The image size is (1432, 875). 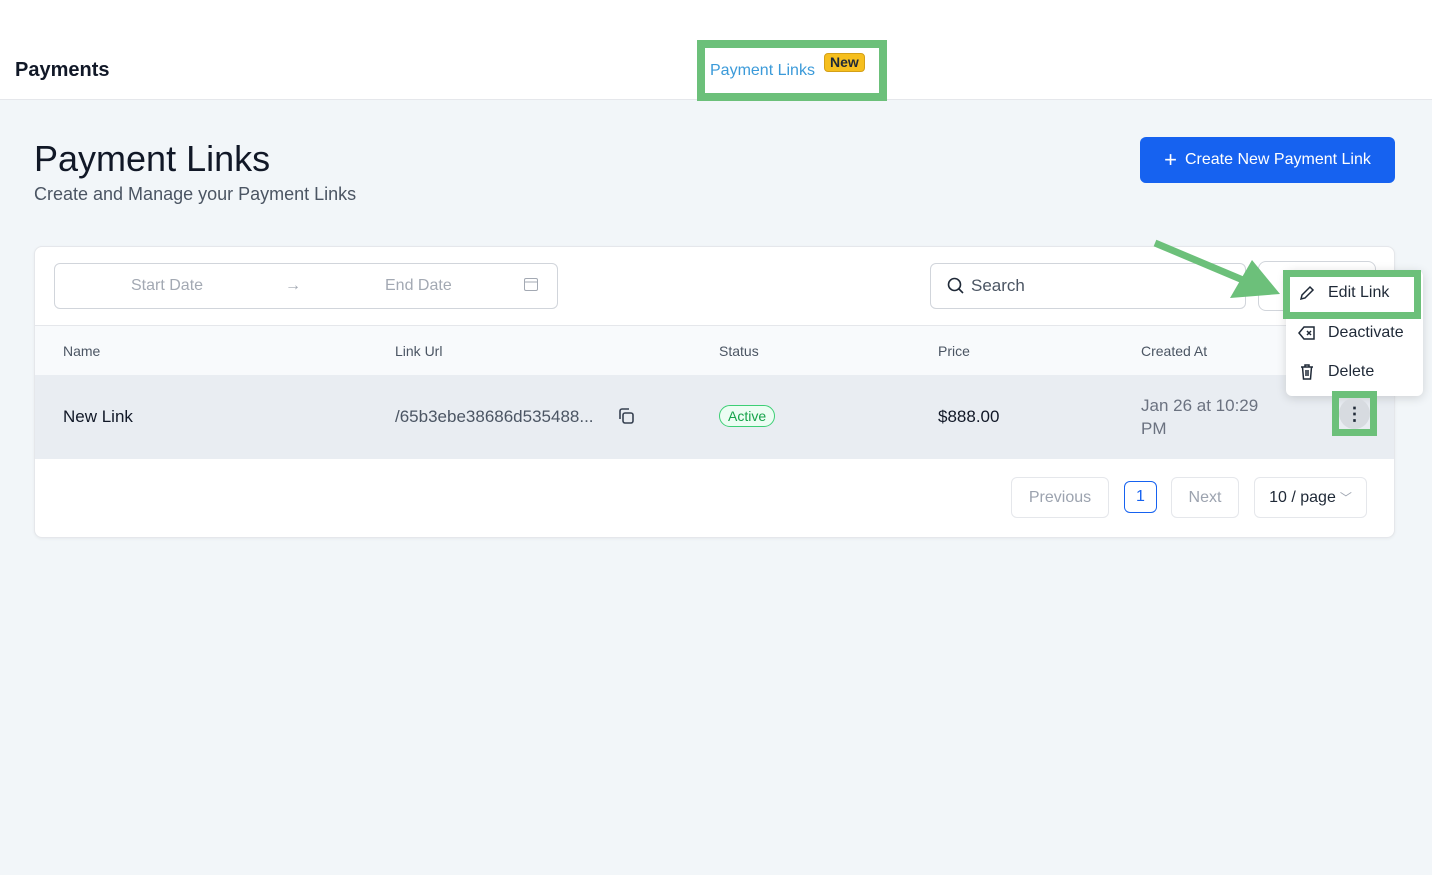 What do you see at coordinates (1140, 497) in the screenshot?
I see `page-1-button: 1` at bounding box center [1140, 497].